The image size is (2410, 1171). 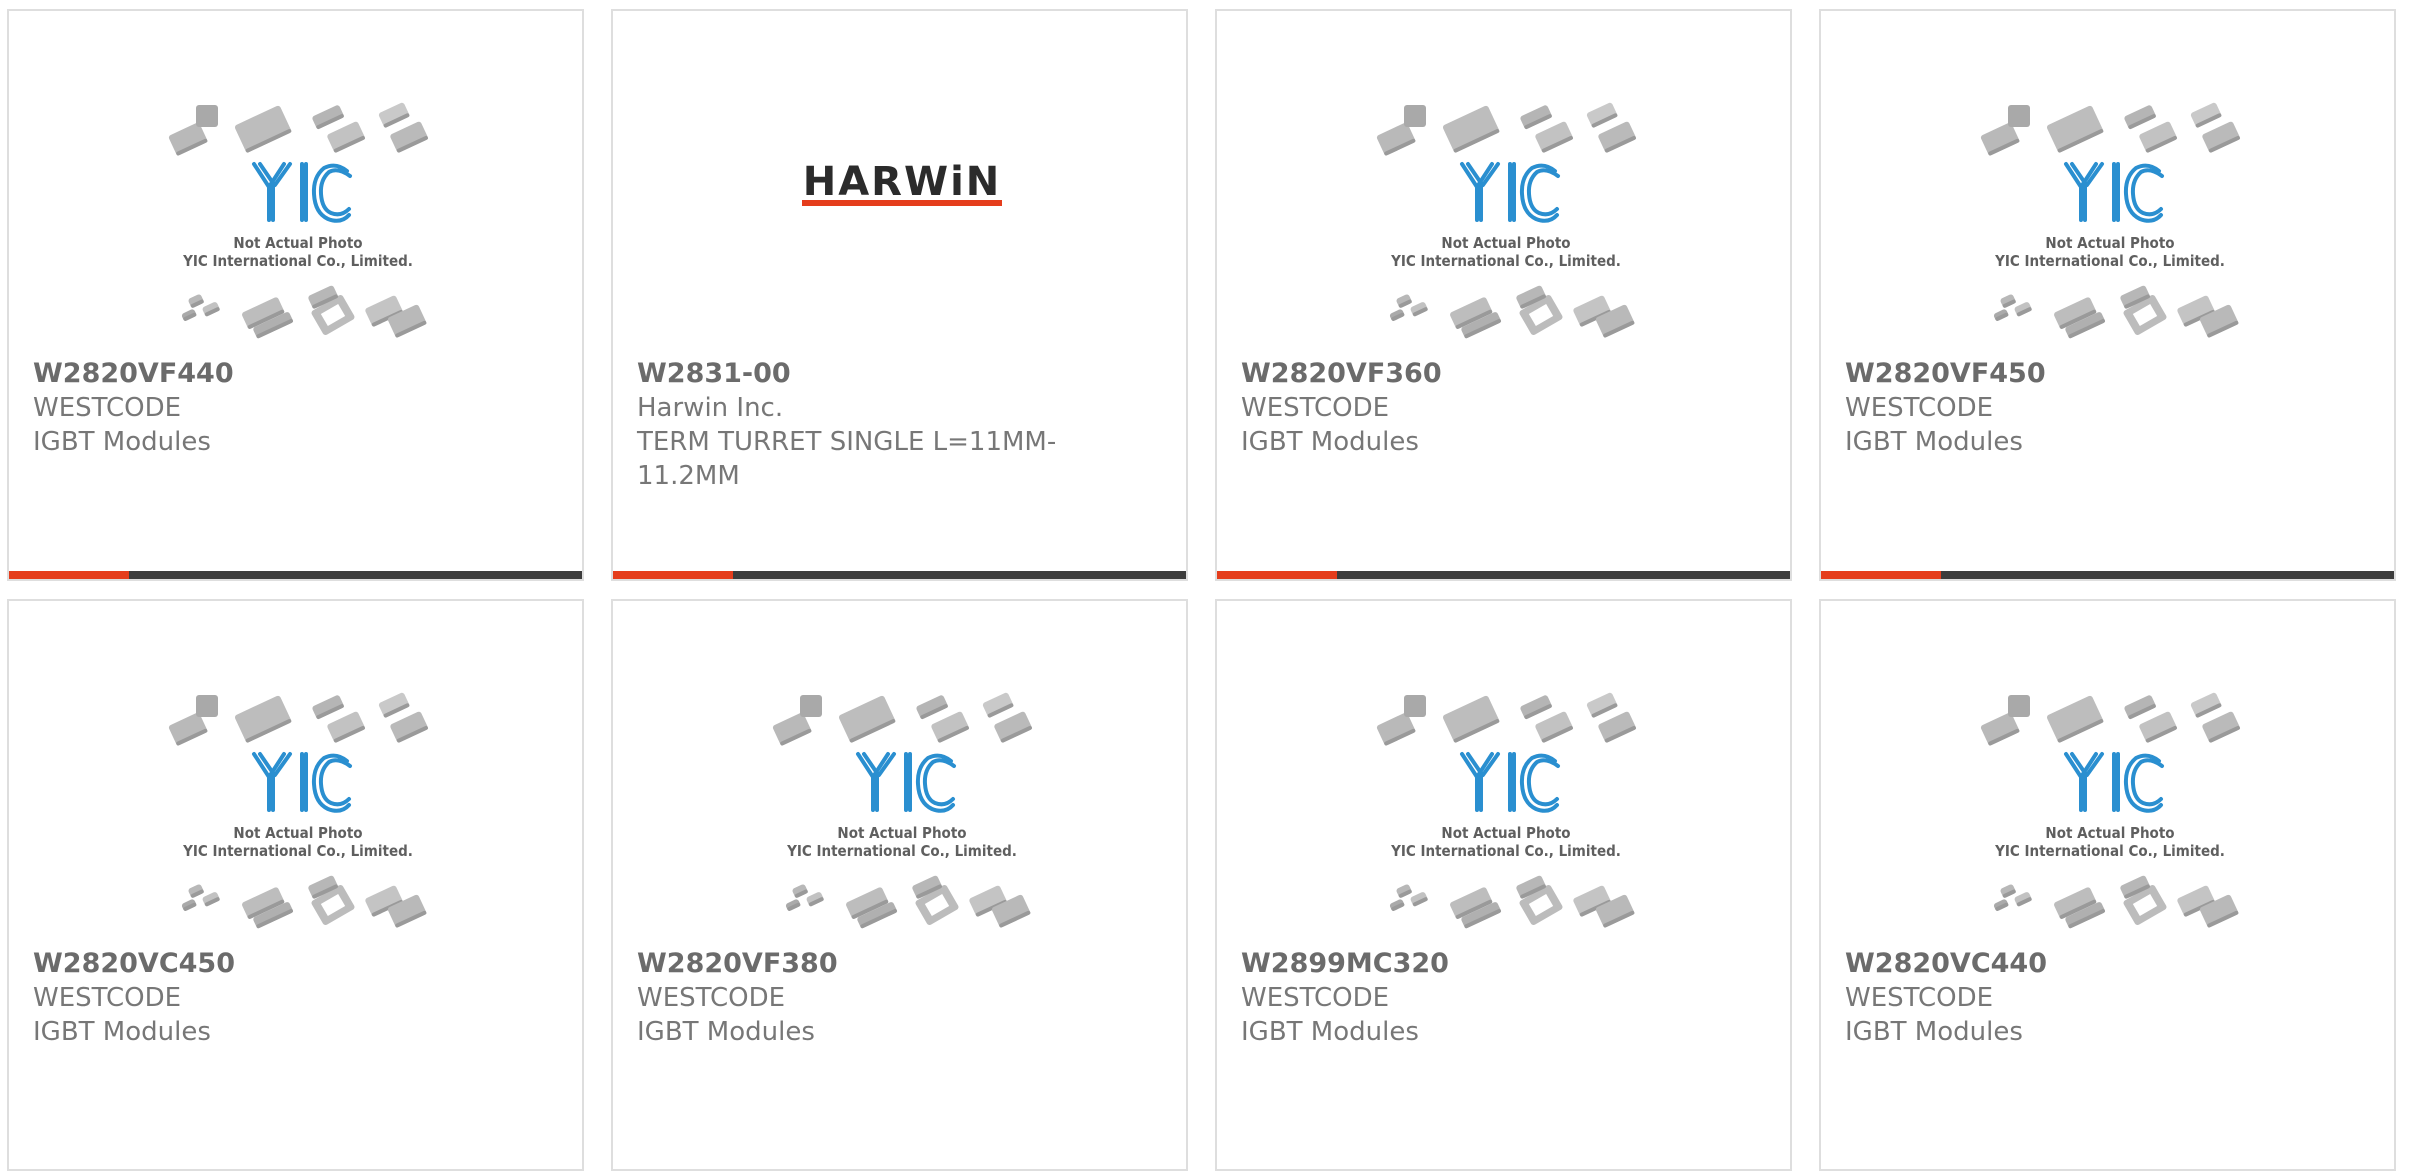 What do you see at coordinates (2055, 374) in the screenshot?
I see `part-number-link: W2820VF450` at bounding box center [2055, 374].